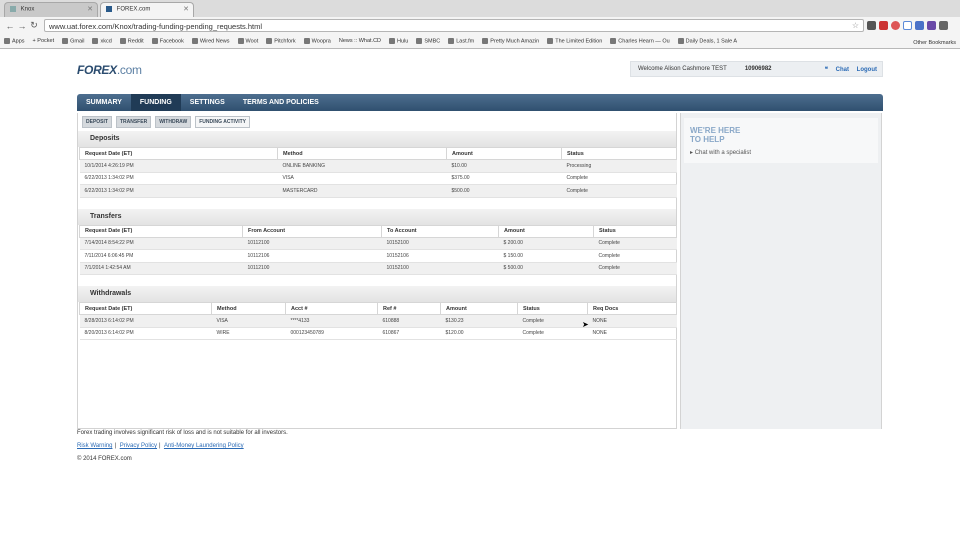 The width and height of the screenshot is (960, 540). I want to click on nav-settings: SETTINGS, so click(207, 102).